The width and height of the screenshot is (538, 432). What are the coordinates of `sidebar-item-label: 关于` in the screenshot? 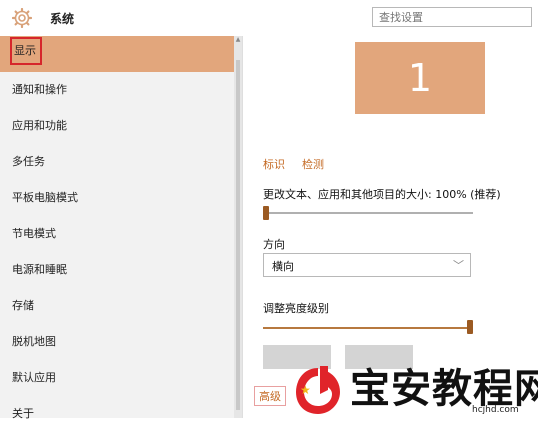 It's located at (23, 413).